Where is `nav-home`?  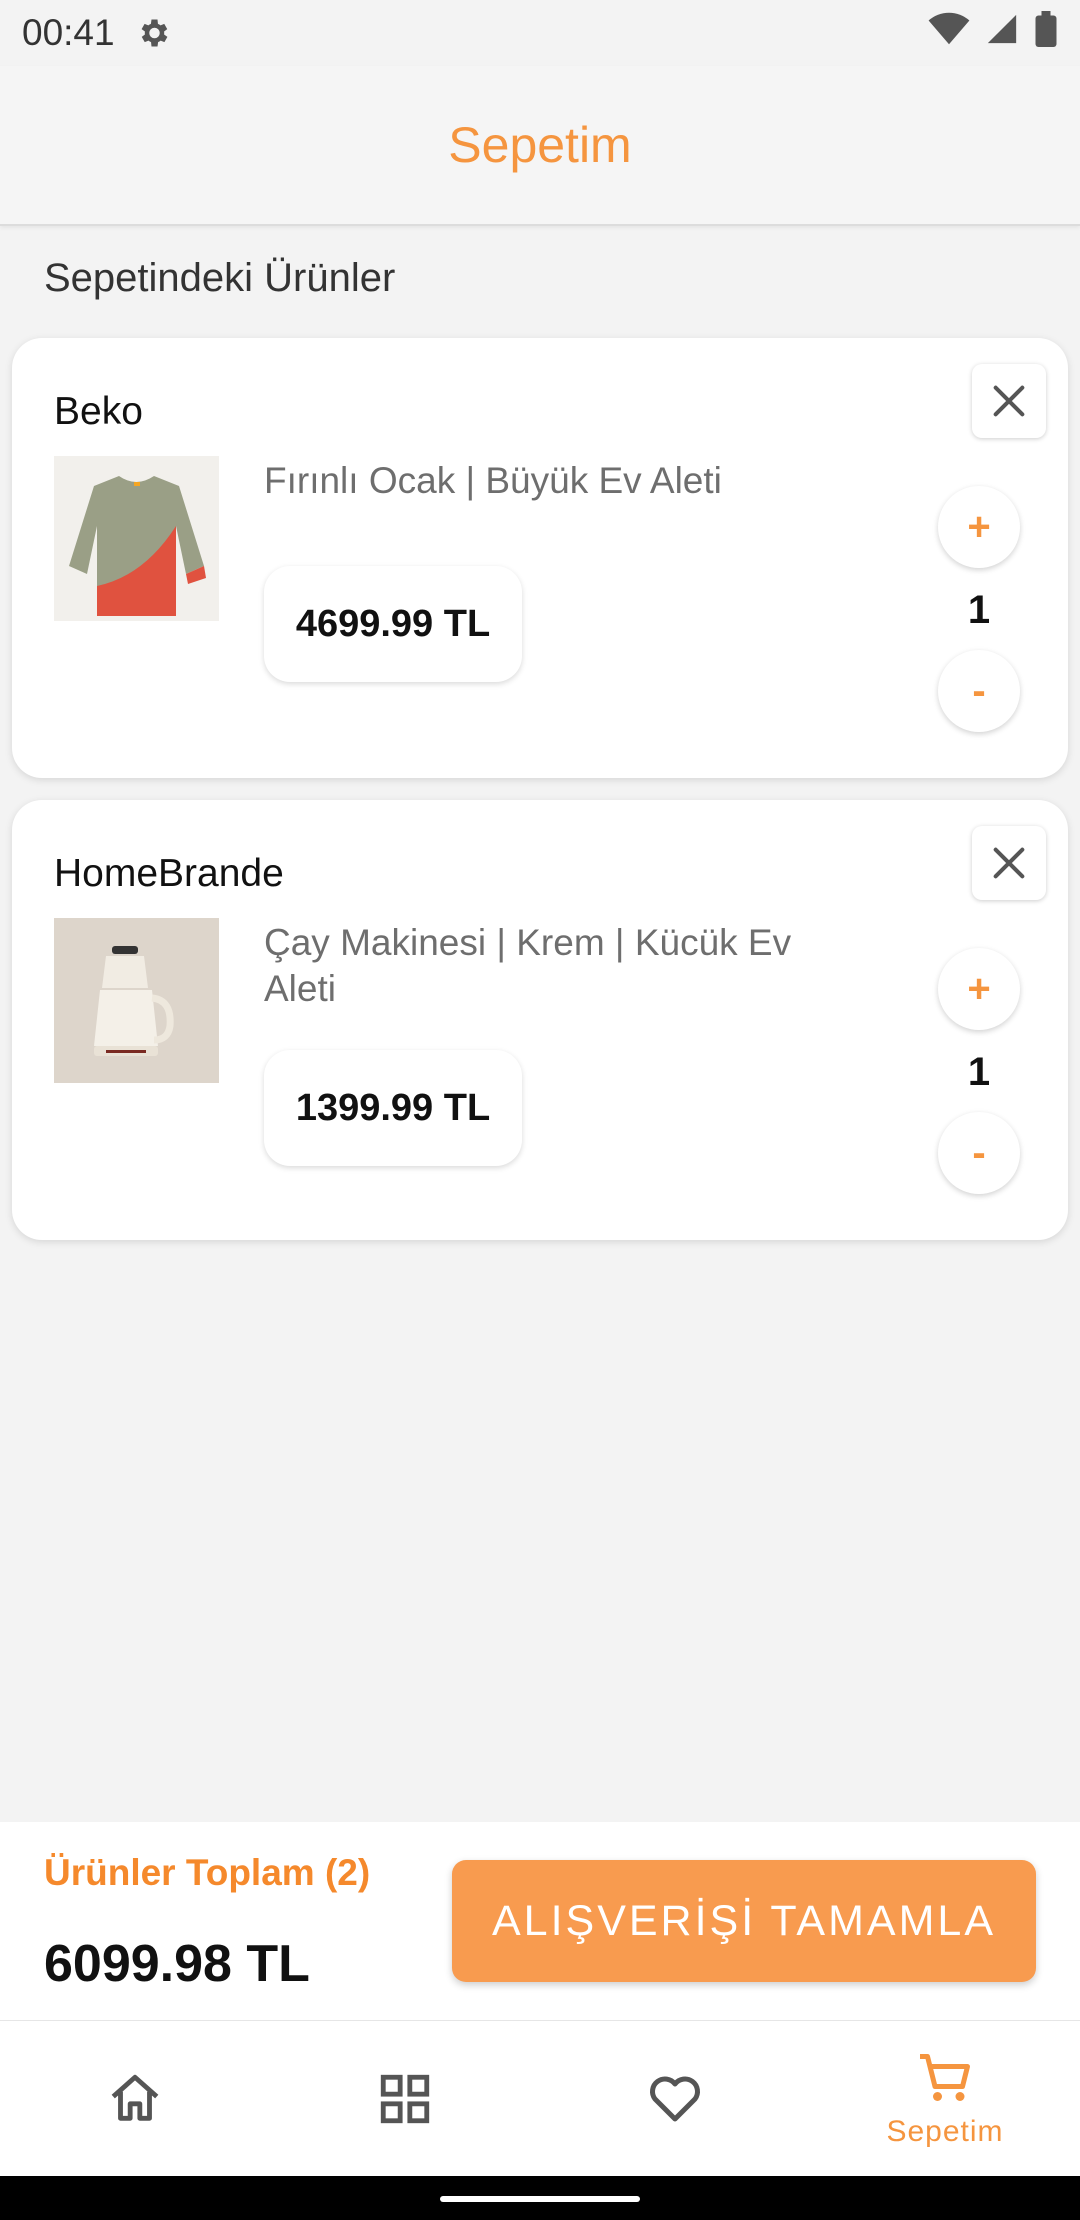 nav-home is located at coordinates (135, 2098).